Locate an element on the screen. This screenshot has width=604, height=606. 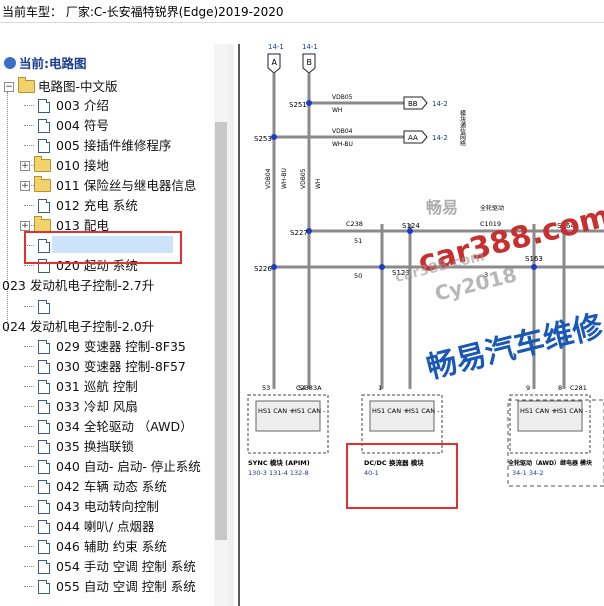
tree-item: 040 自动- 启动- 停止系统 is located at coordinates (106, 466).